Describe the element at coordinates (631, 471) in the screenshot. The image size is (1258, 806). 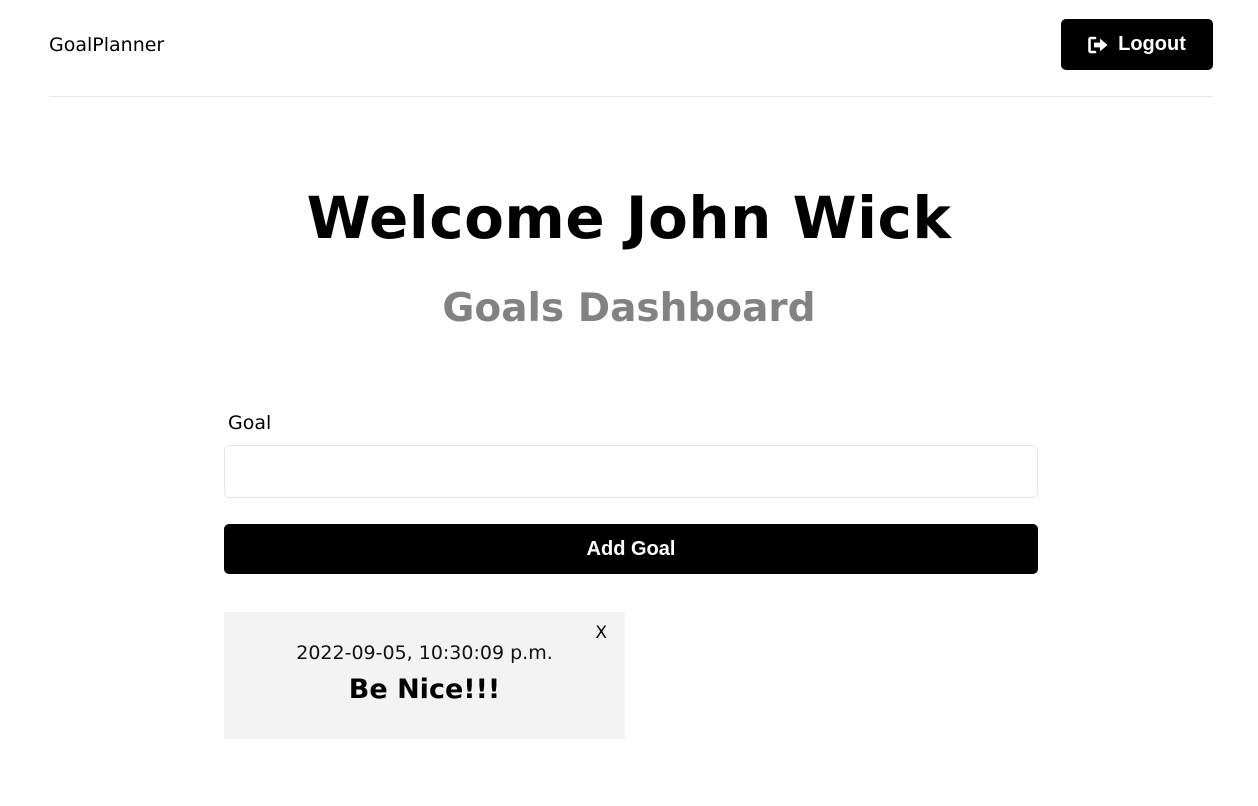
I see `goal-input` at that location.